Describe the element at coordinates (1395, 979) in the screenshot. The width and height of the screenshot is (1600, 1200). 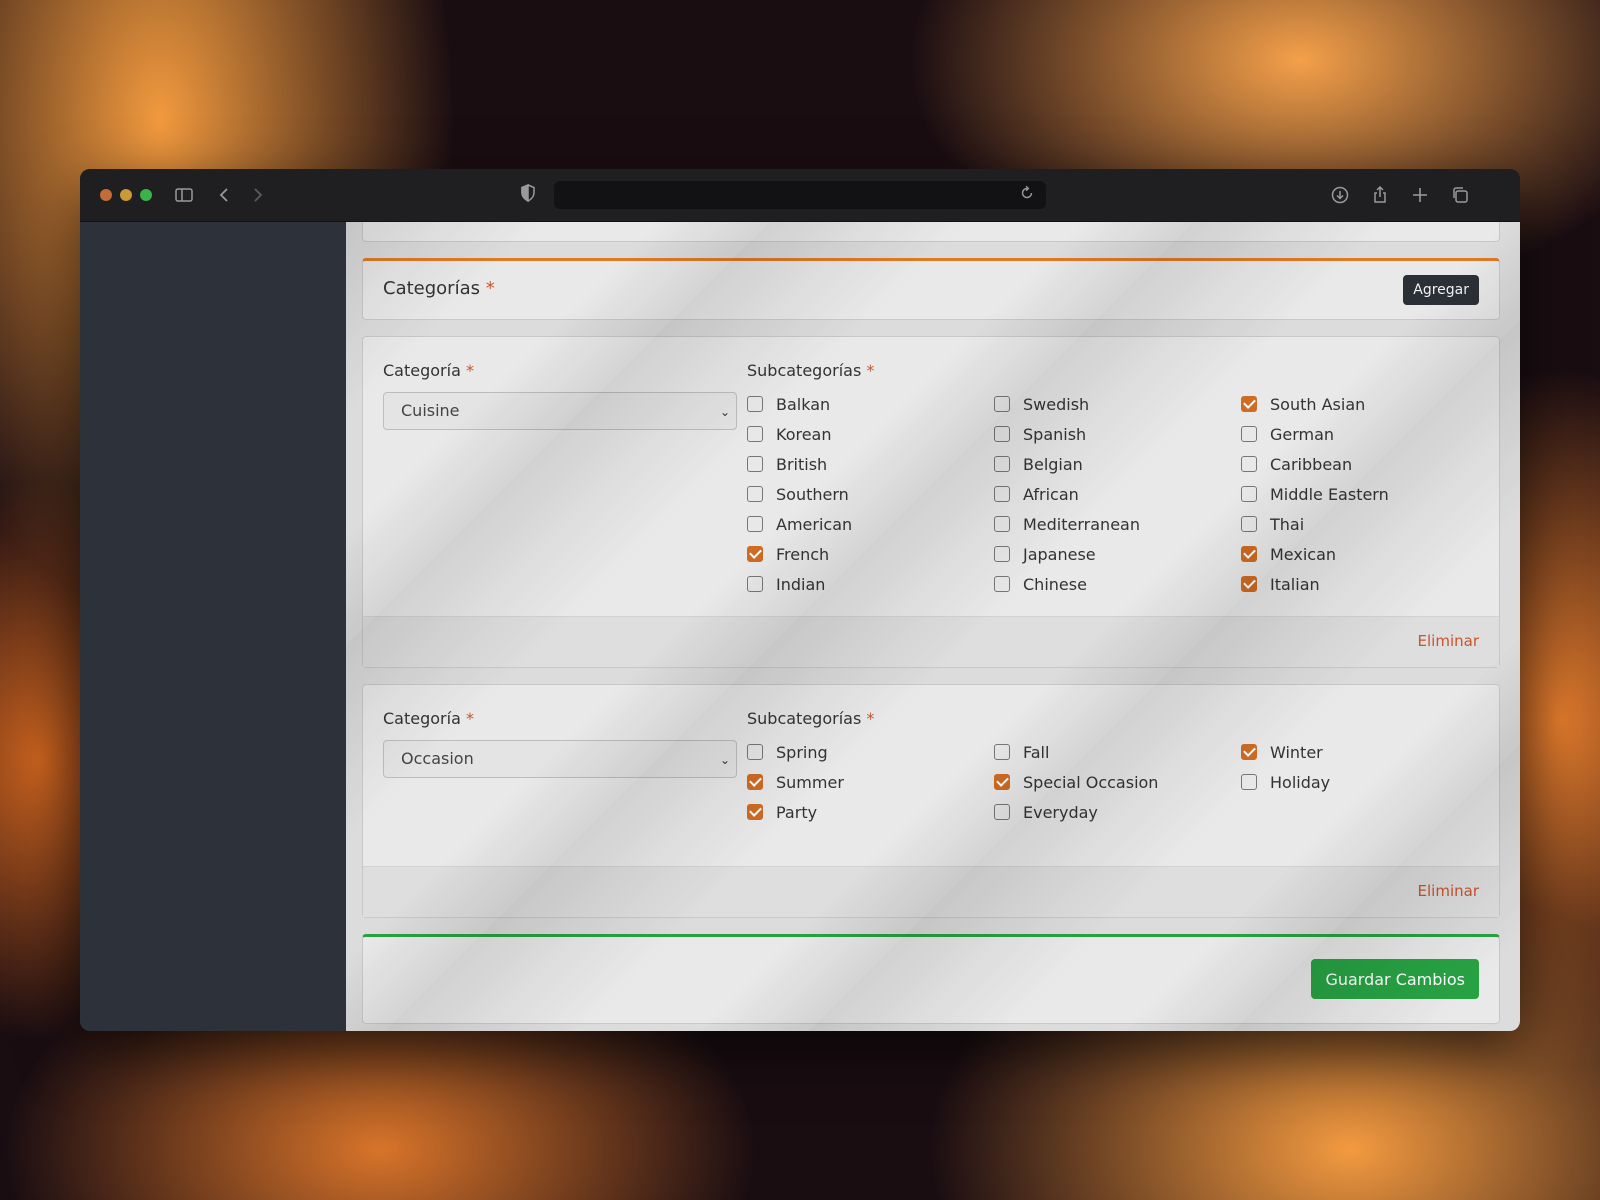
I see `save-changes-button: Guardar Cambios` at that location.